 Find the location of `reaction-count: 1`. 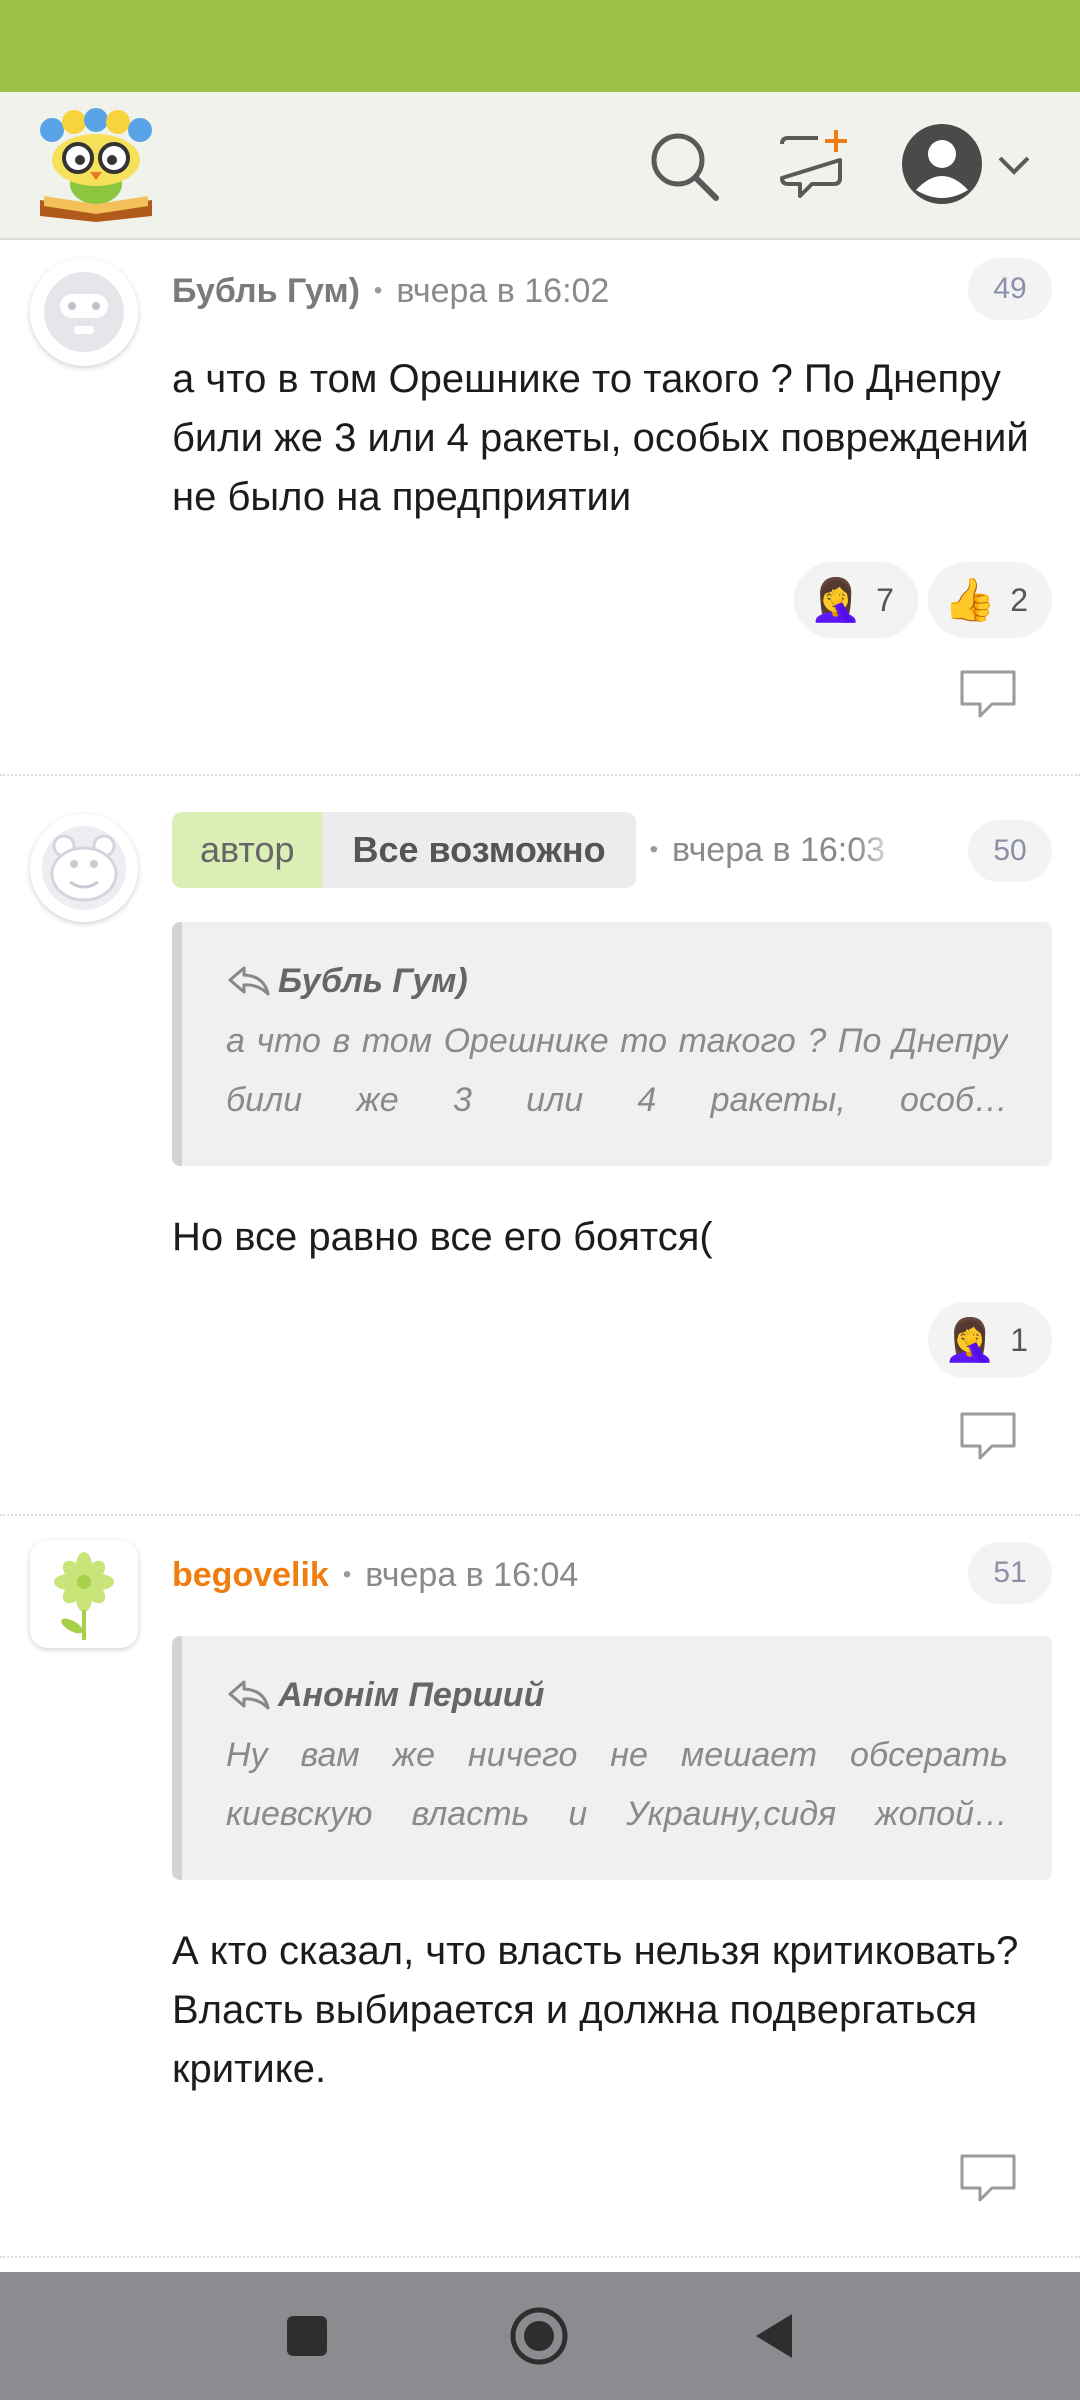

reaction-count: 1 is located at coordinates (1019, 1339).